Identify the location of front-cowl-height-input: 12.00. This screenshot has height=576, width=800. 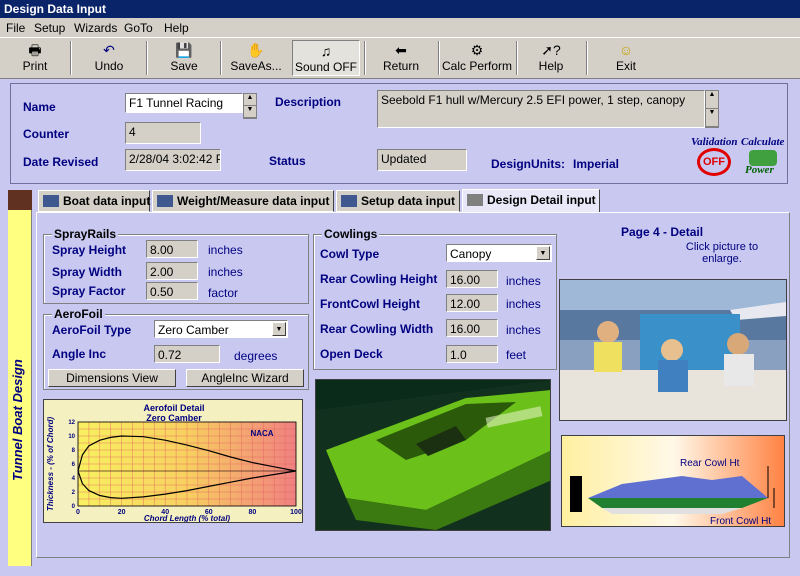
(472, 303).